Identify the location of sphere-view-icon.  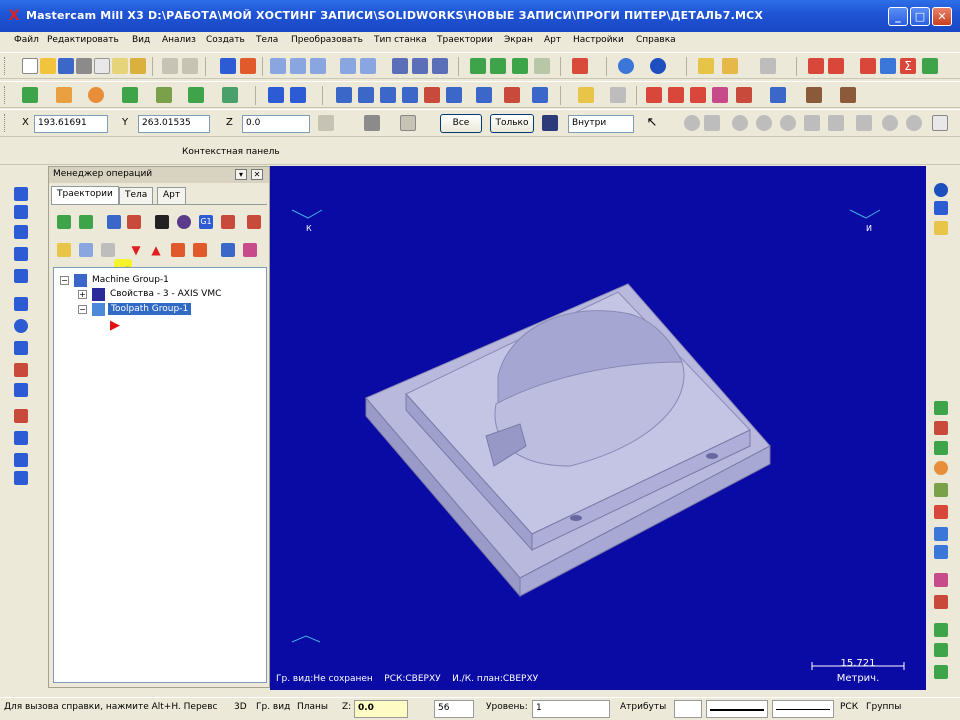
(658, 66).